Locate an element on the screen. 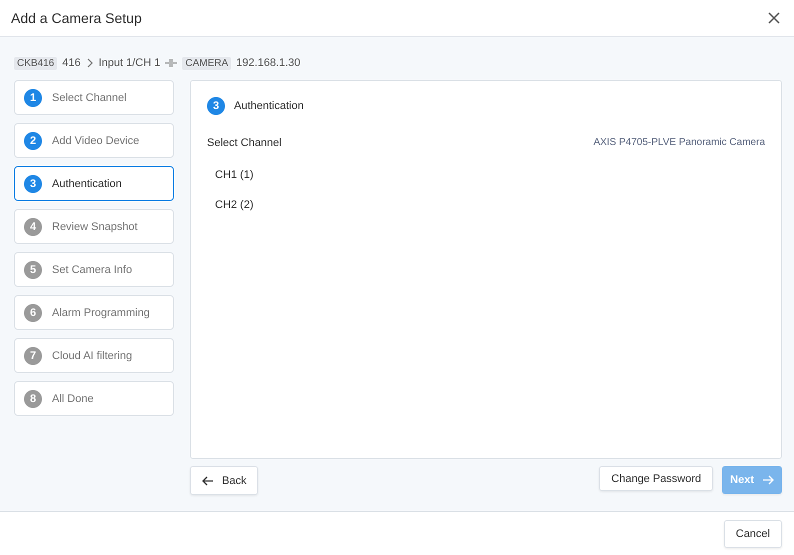 This screenshot has width=794, height=555. step-number-badge: 7 is located at coordinates (33, 355).